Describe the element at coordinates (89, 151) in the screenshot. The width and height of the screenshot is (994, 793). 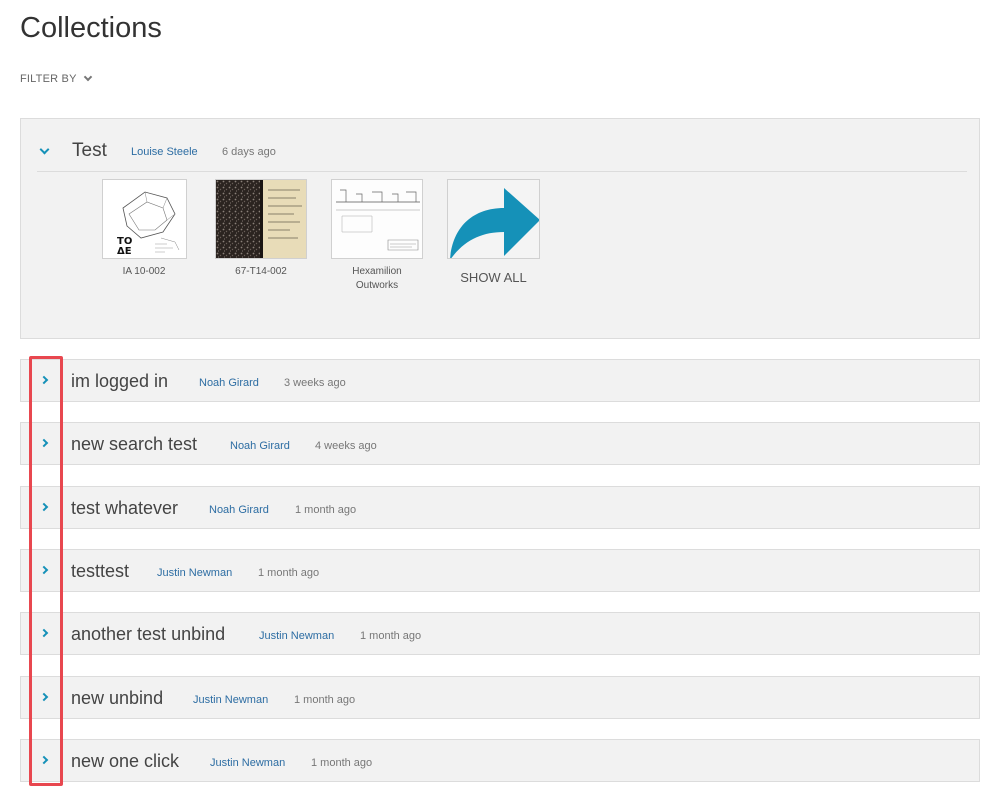
I see `collection-title: Test` at that location.